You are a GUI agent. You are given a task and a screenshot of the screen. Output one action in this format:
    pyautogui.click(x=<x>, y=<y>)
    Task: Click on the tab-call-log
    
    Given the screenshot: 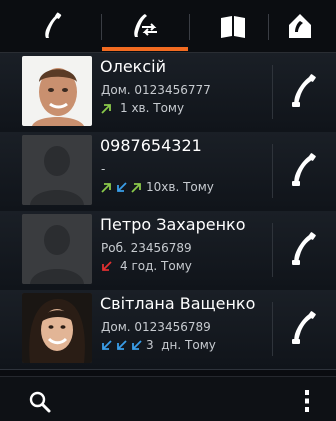 What is the action you would take?
    pyautogui.click(x=145, y=26)
    